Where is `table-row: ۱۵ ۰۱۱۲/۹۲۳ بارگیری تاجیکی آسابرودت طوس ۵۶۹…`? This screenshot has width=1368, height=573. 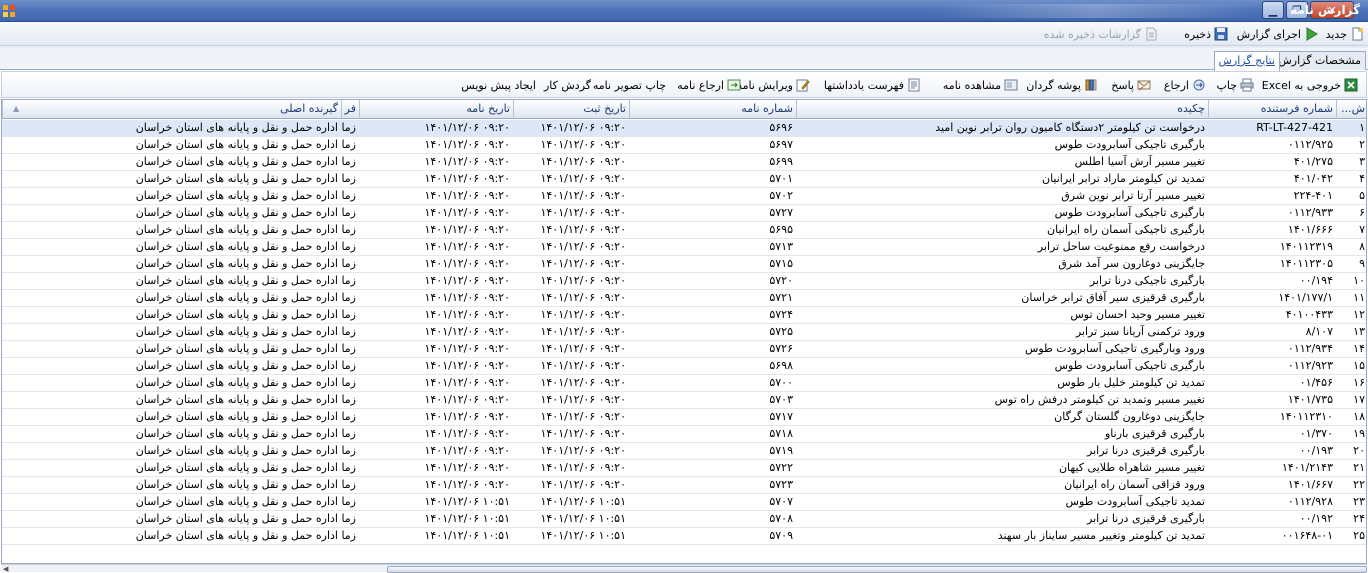
table-row: ۱۵ ۰۱۱۲/۹۲۳ بارگیری تاجیکی آسابرودت طوس ۵۶۹… is located at coordinates (684, 366).